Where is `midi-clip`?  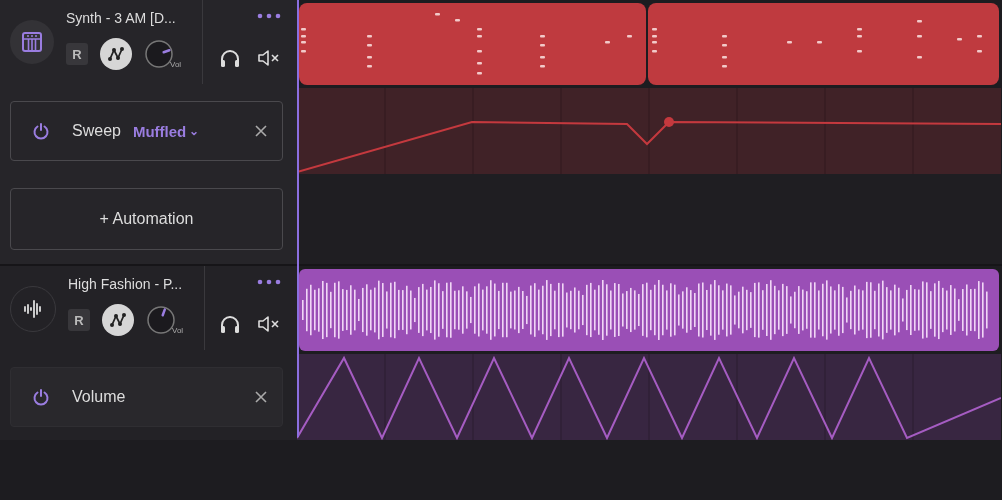
midi-clip is located at coordinates (649, 44).